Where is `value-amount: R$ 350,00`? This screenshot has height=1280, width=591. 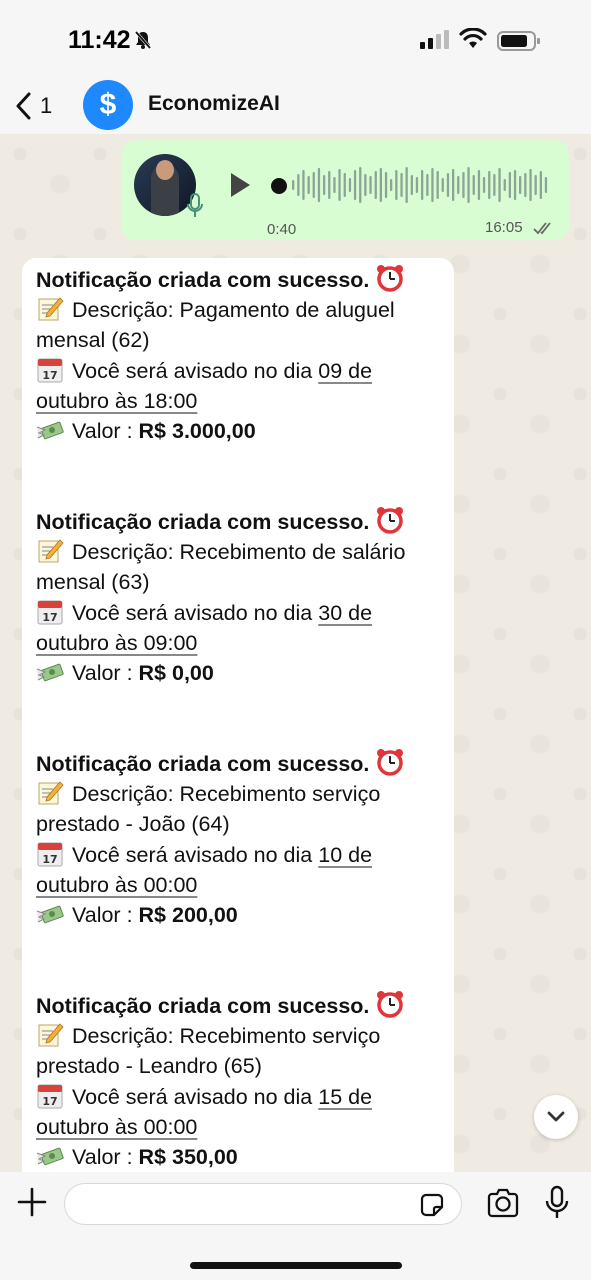
value-amount: R$ 350,00 is located at coordinates (188, 1157).